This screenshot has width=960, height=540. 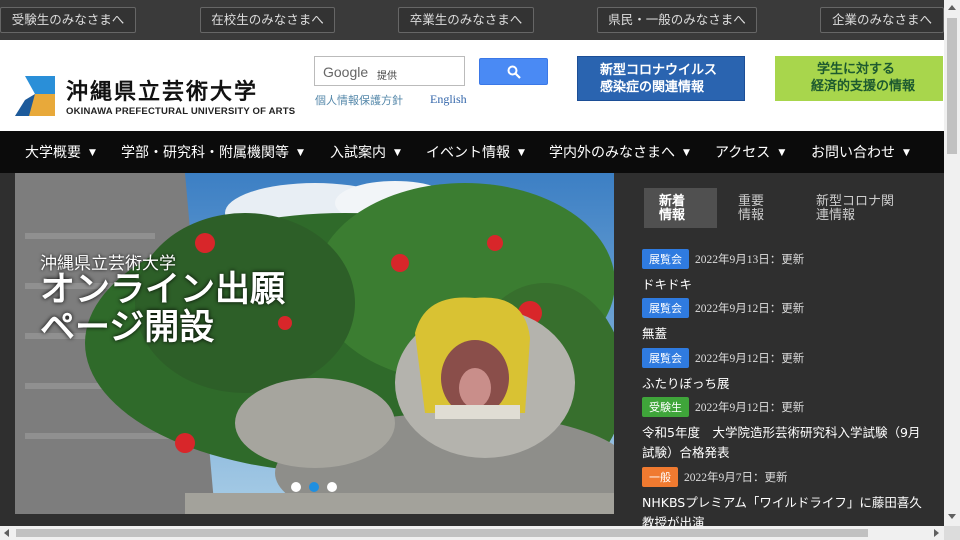 I want to click on tab-covid-info: 新型コロナ関 連情報, so click(x=857, y=208).